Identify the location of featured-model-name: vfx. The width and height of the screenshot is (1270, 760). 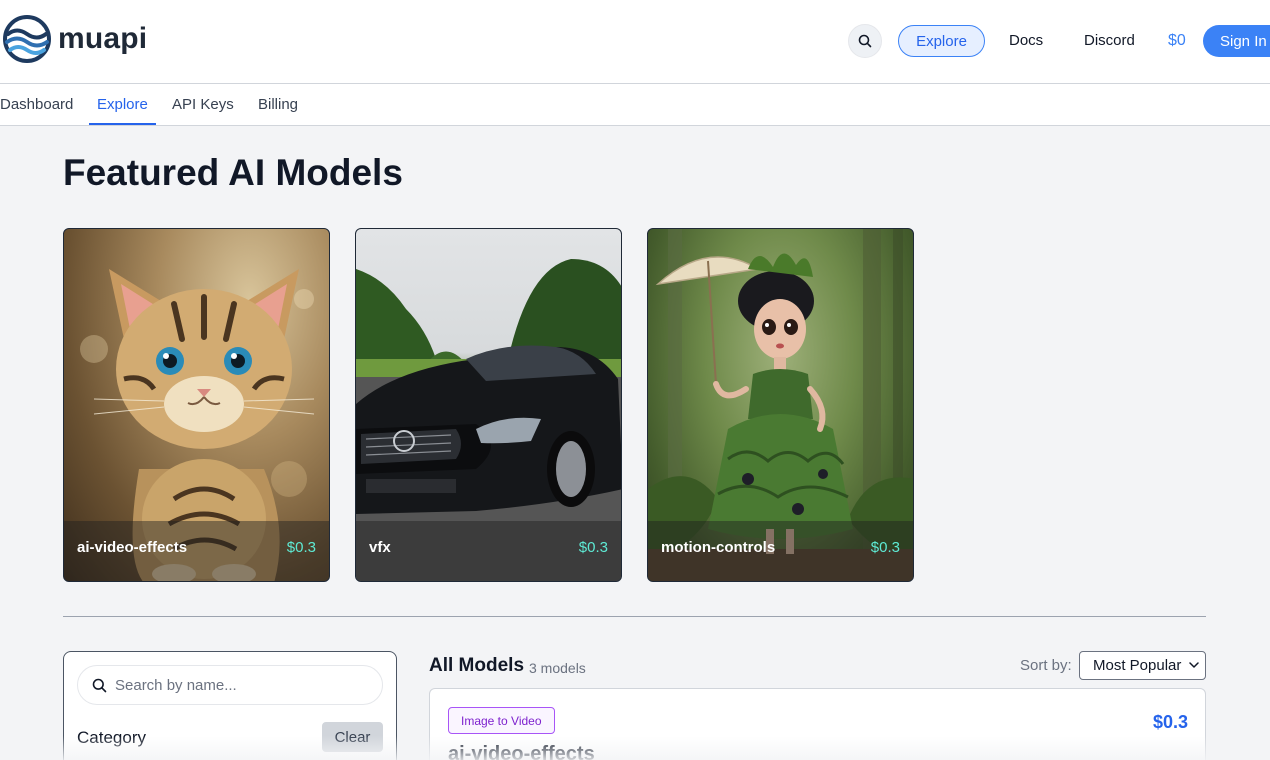
(380, 547).